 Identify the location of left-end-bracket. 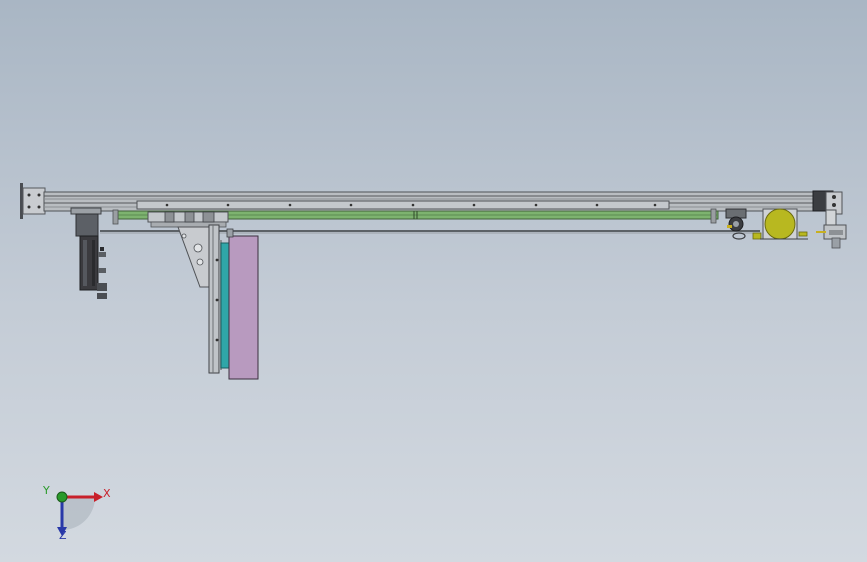
(33, 201).